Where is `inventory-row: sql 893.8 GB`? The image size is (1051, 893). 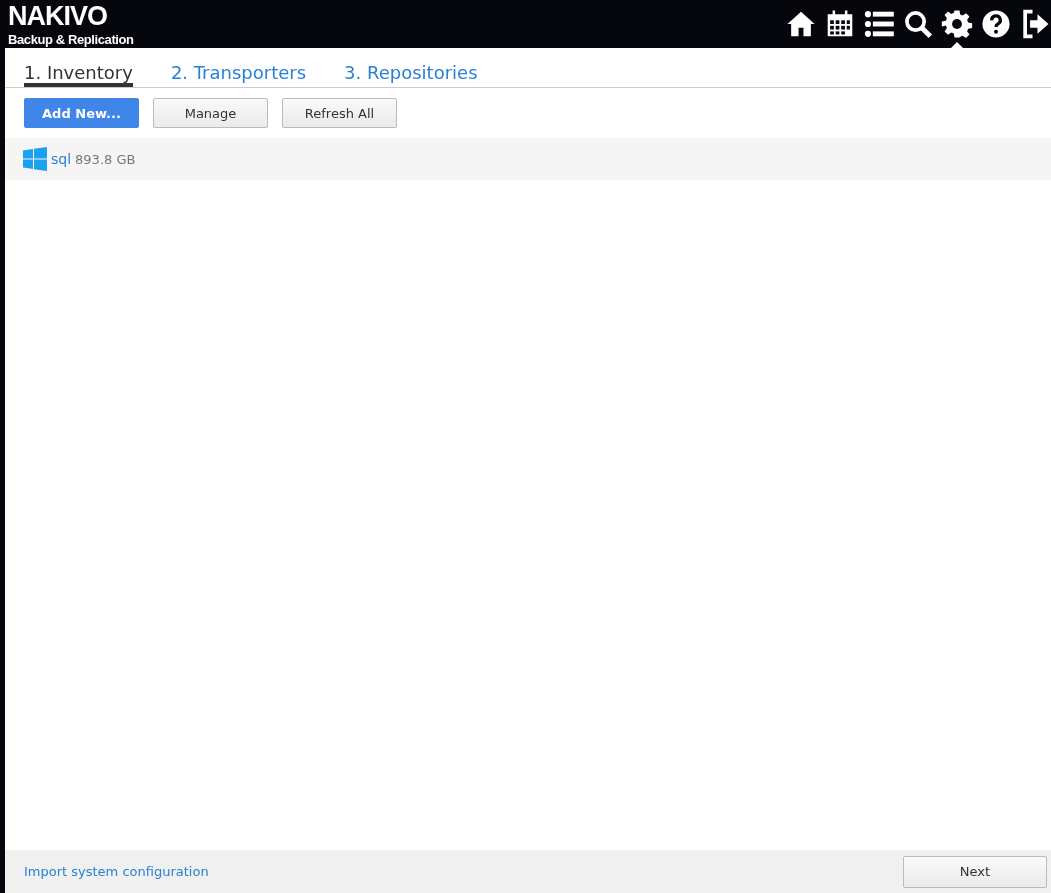
inventory-row: sql 893.8 GB is located at coordinates (528, 159).